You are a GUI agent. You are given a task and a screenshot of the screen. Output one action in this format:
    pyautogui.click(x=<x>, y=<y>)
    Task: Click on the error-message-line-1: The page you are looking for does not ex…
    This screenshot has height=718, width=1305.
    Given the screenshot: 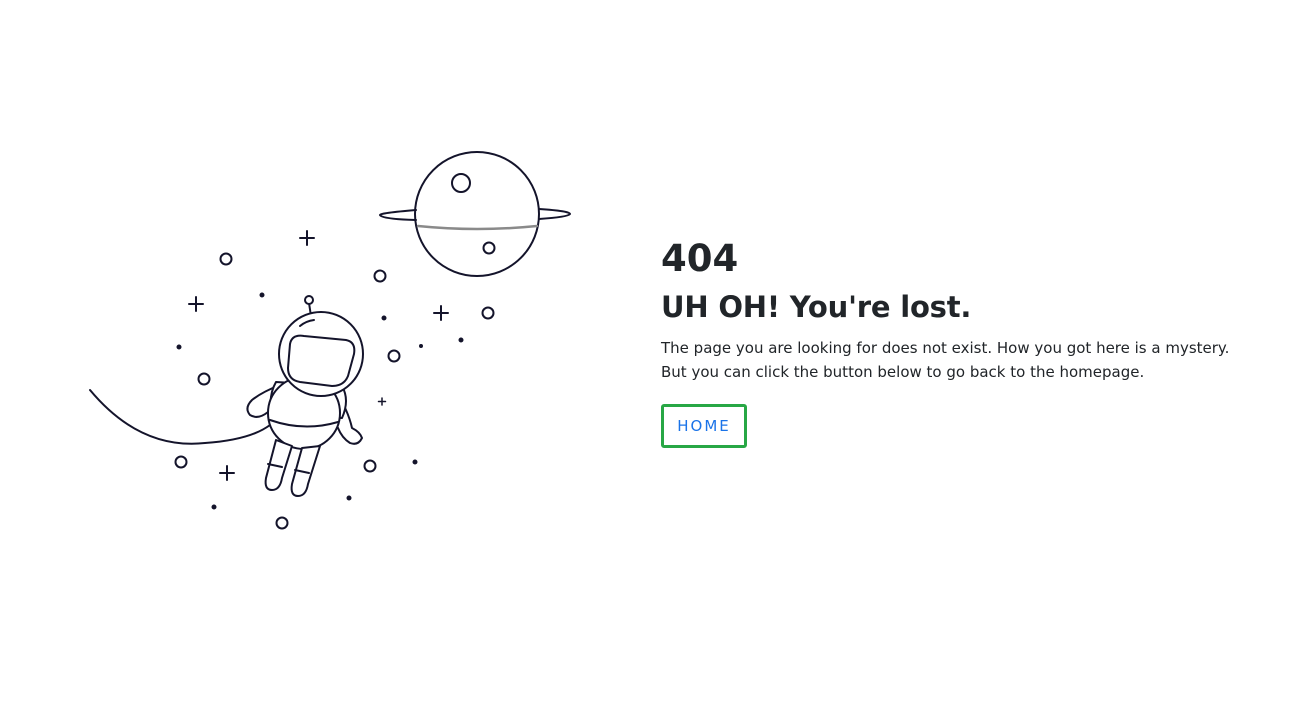 What is the action you would take?
    pyautogui.click(x=945, y=348)
    